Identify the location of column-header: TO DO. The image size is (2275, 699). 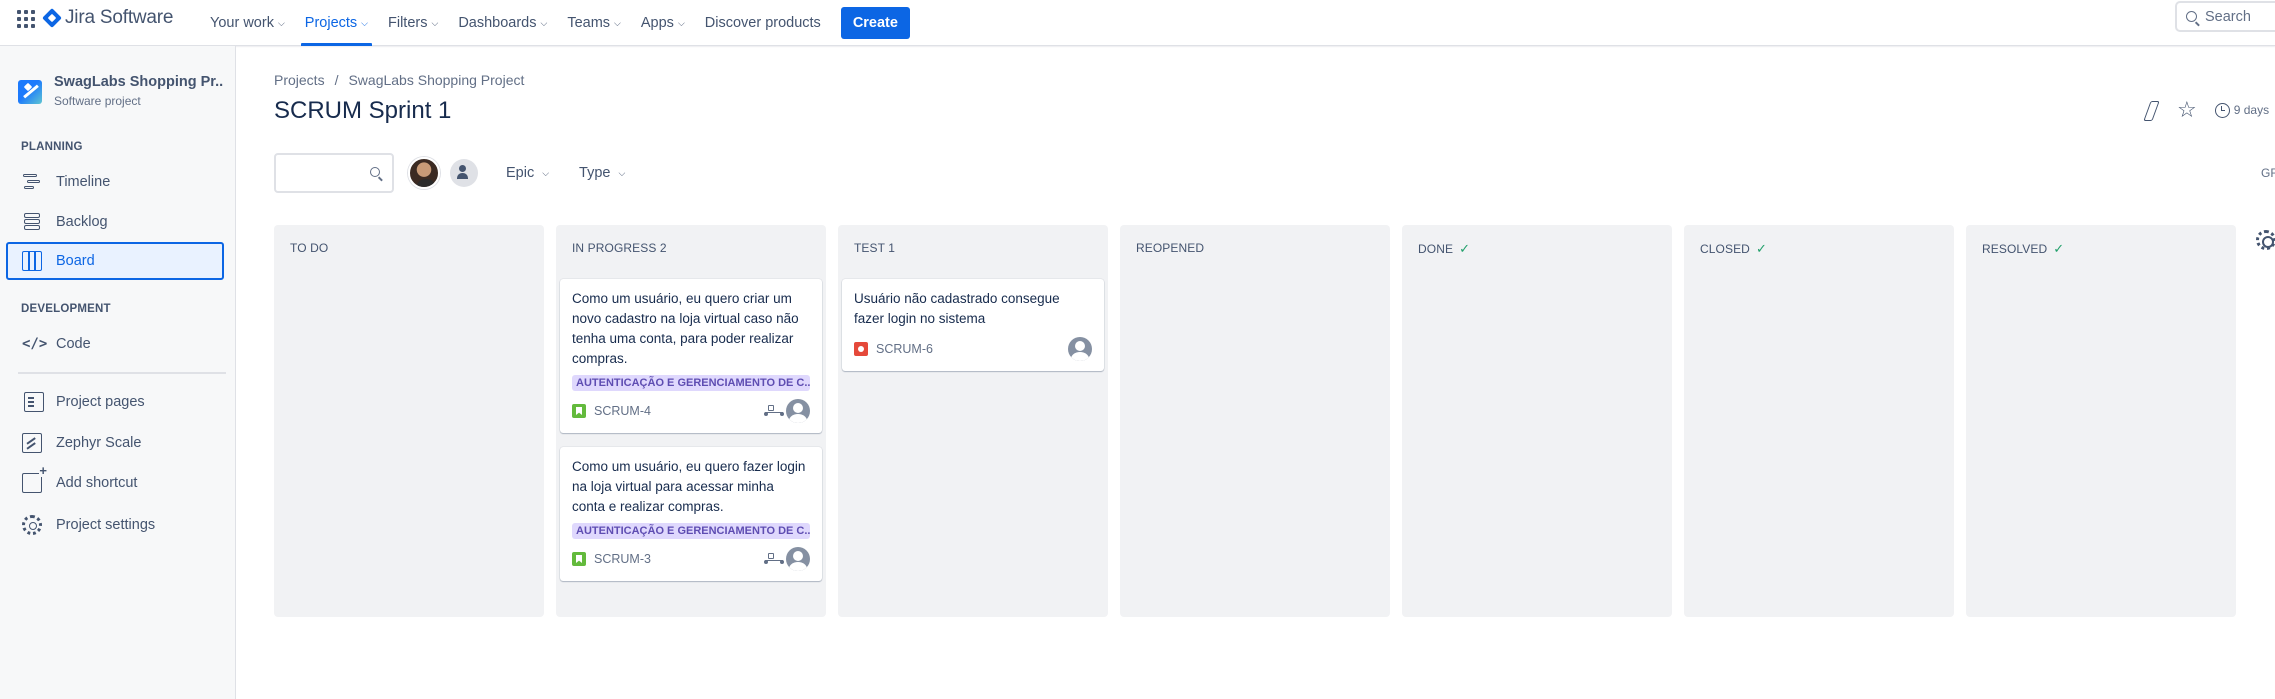
(309, 248).